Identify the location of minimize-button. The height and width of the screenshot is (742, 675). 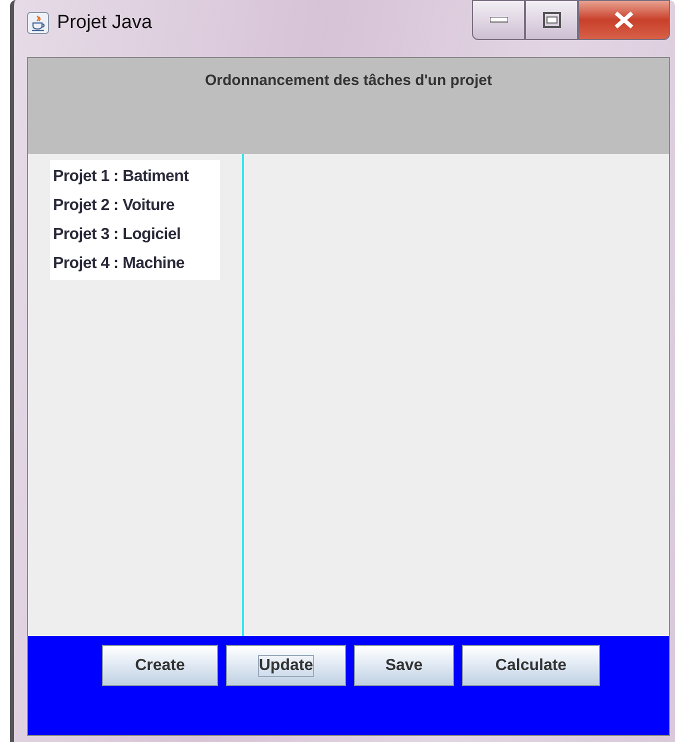
(498, 20).